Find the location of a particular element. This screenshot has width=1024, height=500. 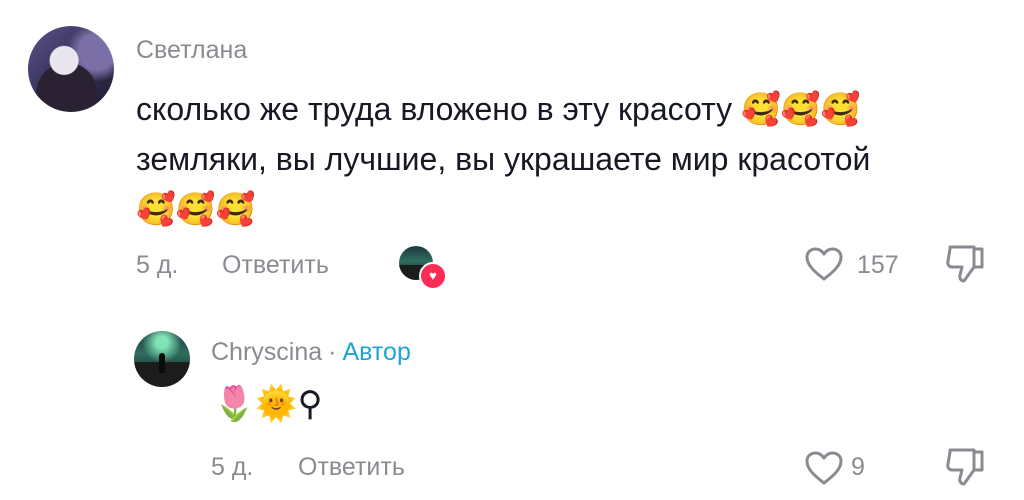

reply-text: 🌷🌞⚲ is located at coordinates (268, 404).